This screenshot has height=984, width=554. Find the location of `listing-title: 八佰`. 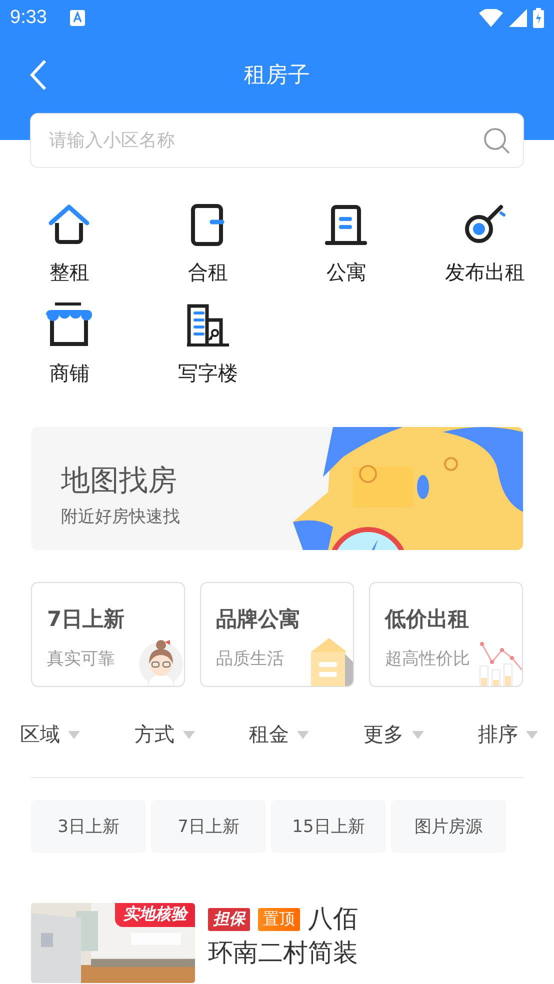

listing-title: 八佰 is located at coordinates (333, 919).